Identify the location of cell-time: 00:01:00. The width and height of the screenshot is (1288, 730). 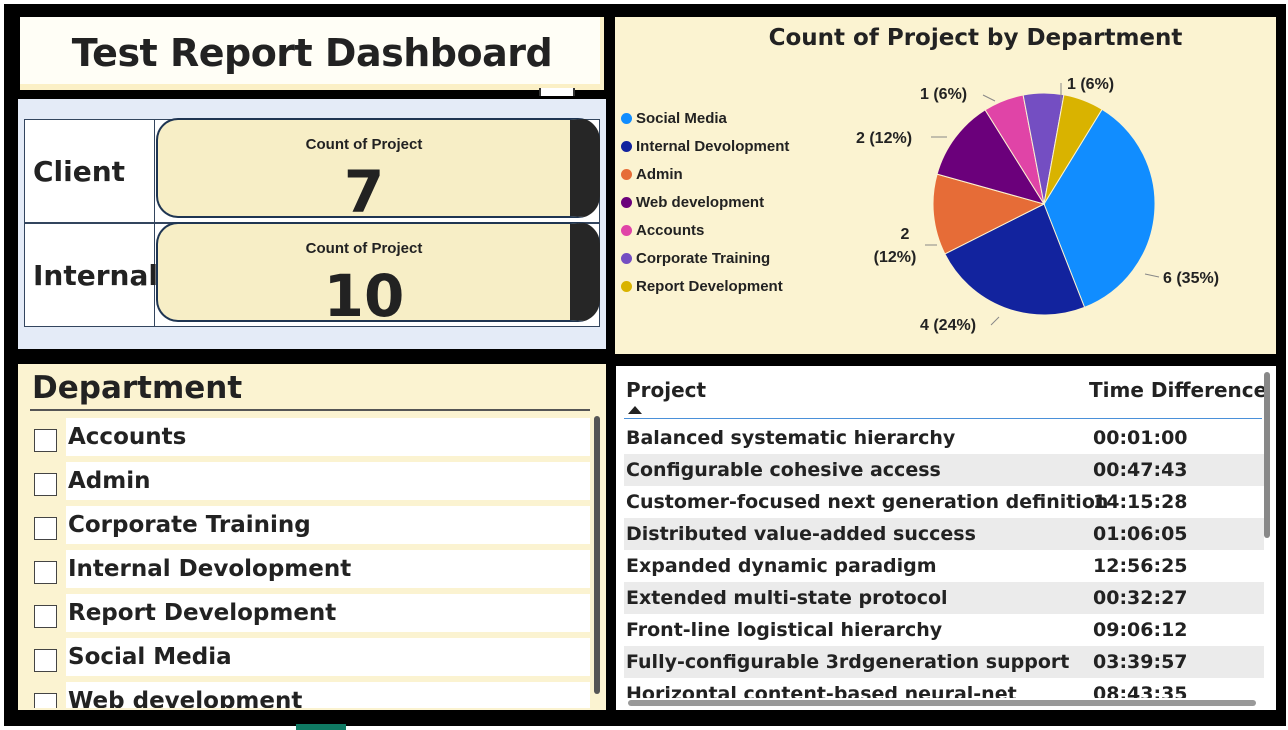
(1140, 438).